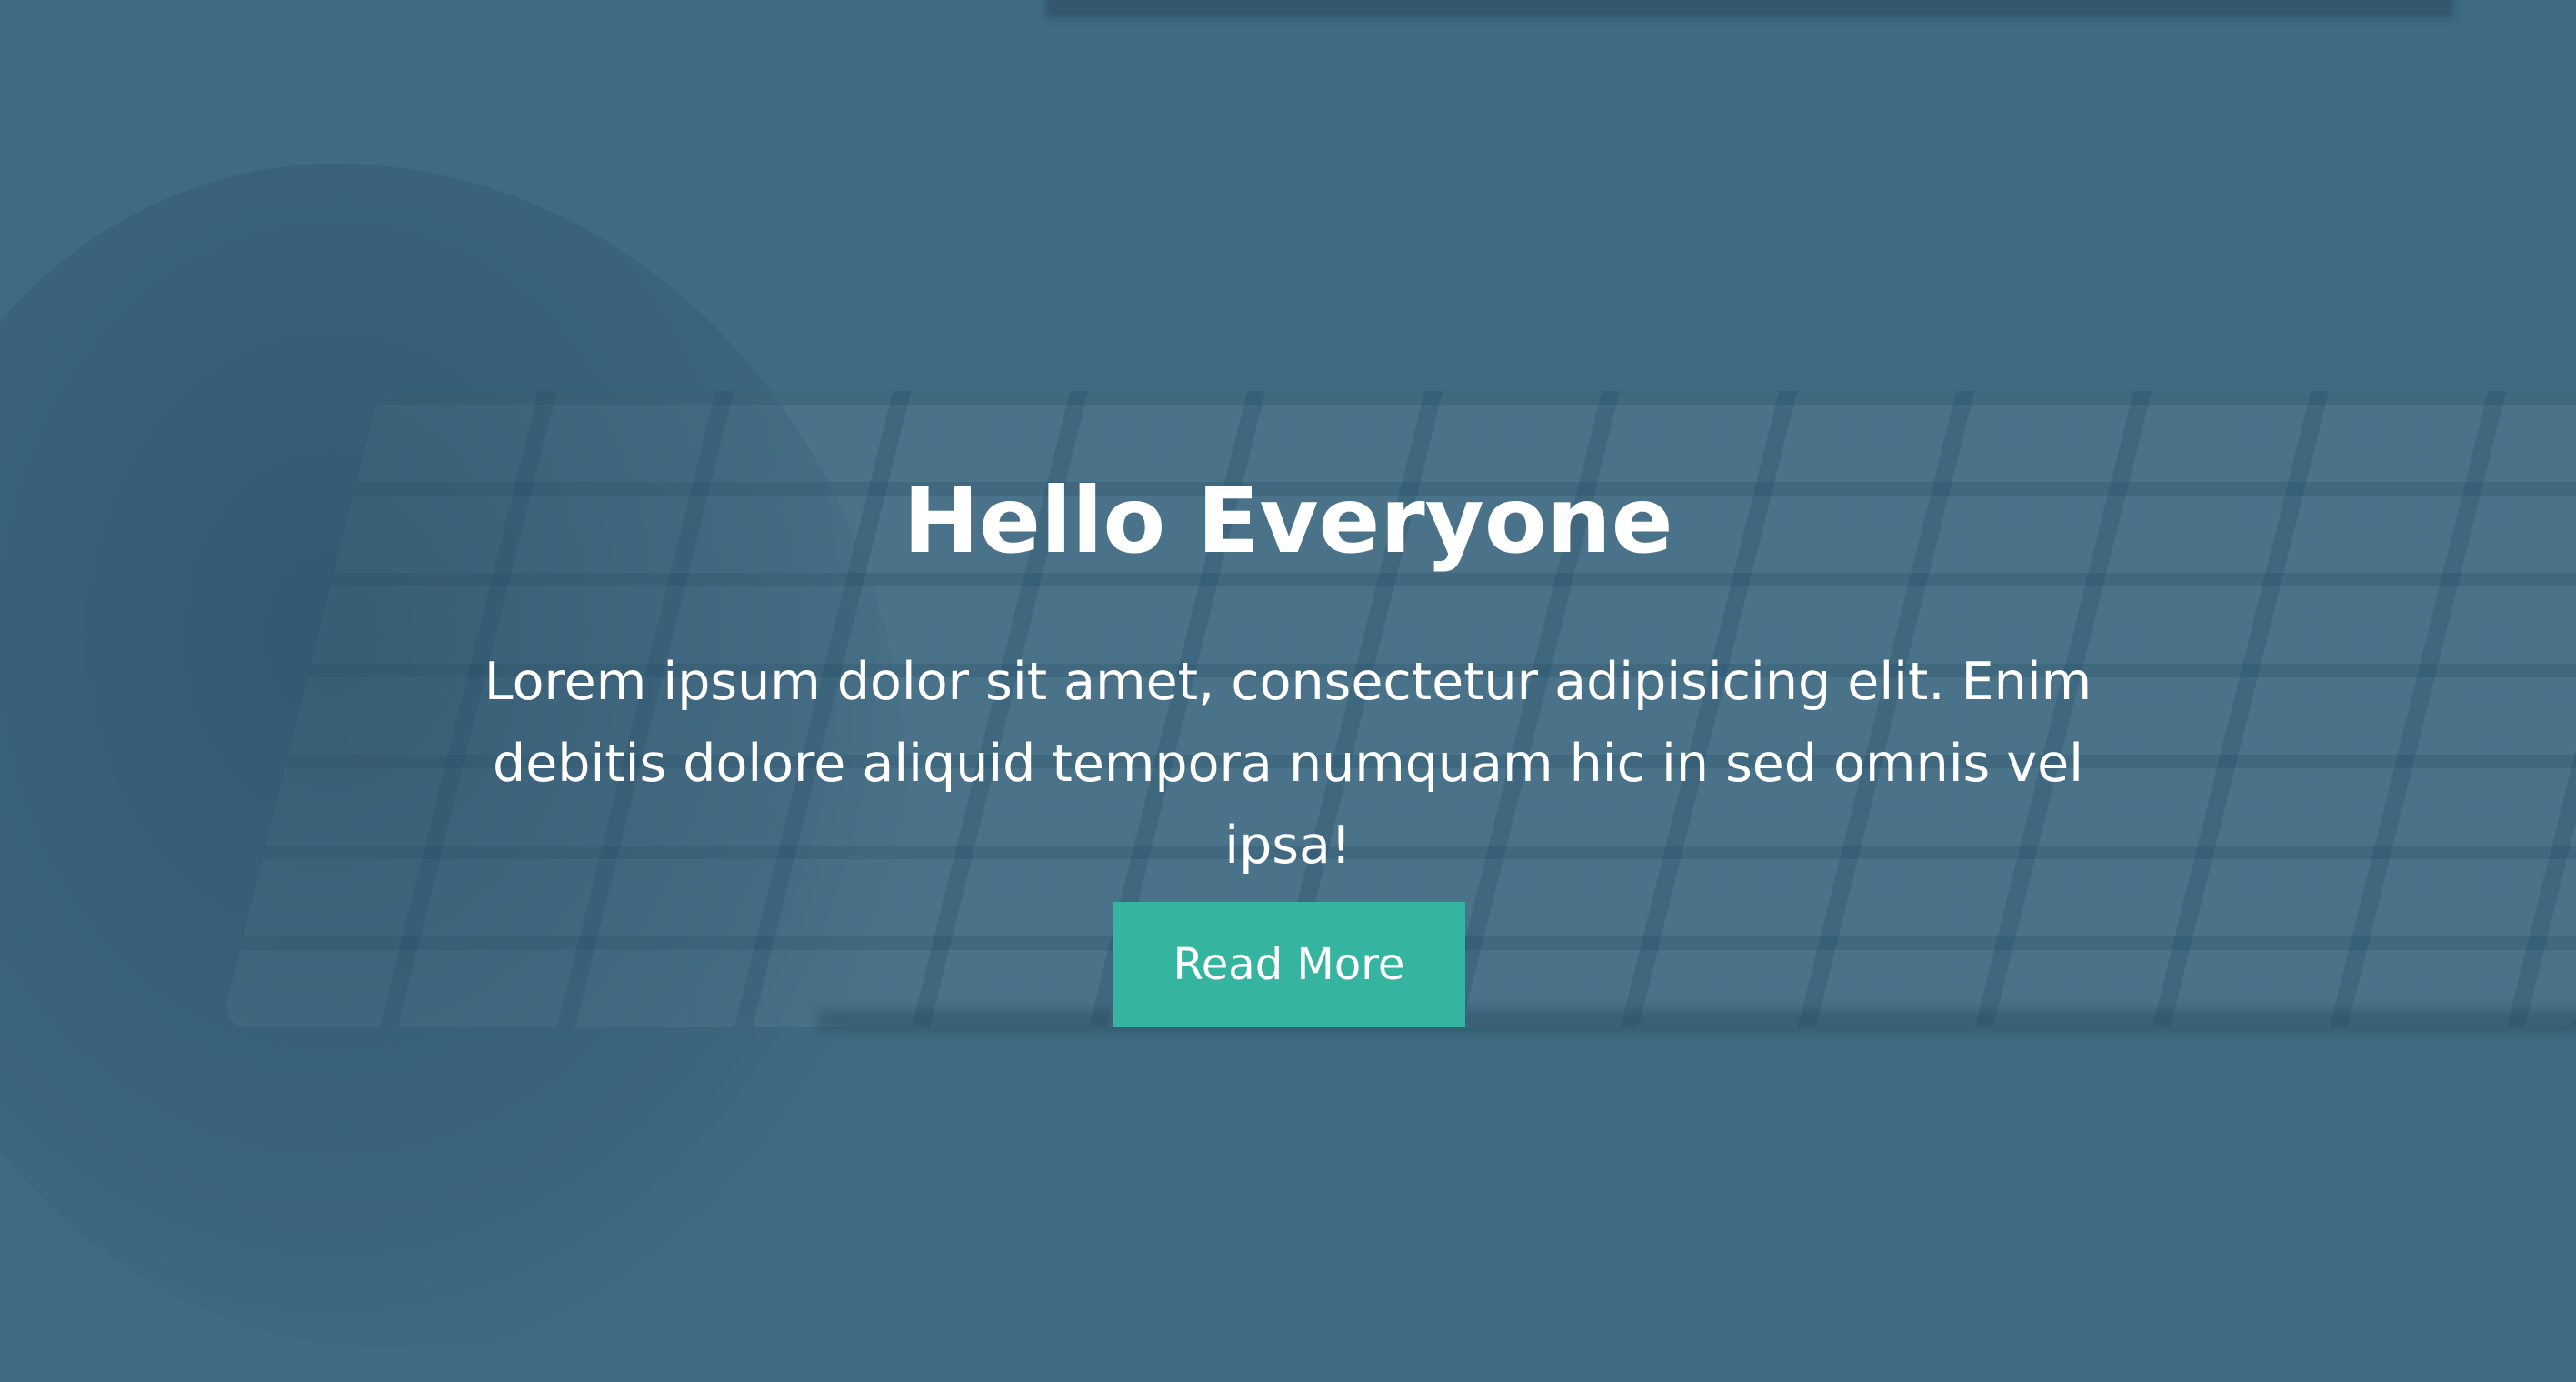 This screenshot has width=2576, height=1382. What do you see at coordinates (1288, 520) in the screenshot?
I see `hero-title: Hello Everyone` at bounding box center [1288, 520].